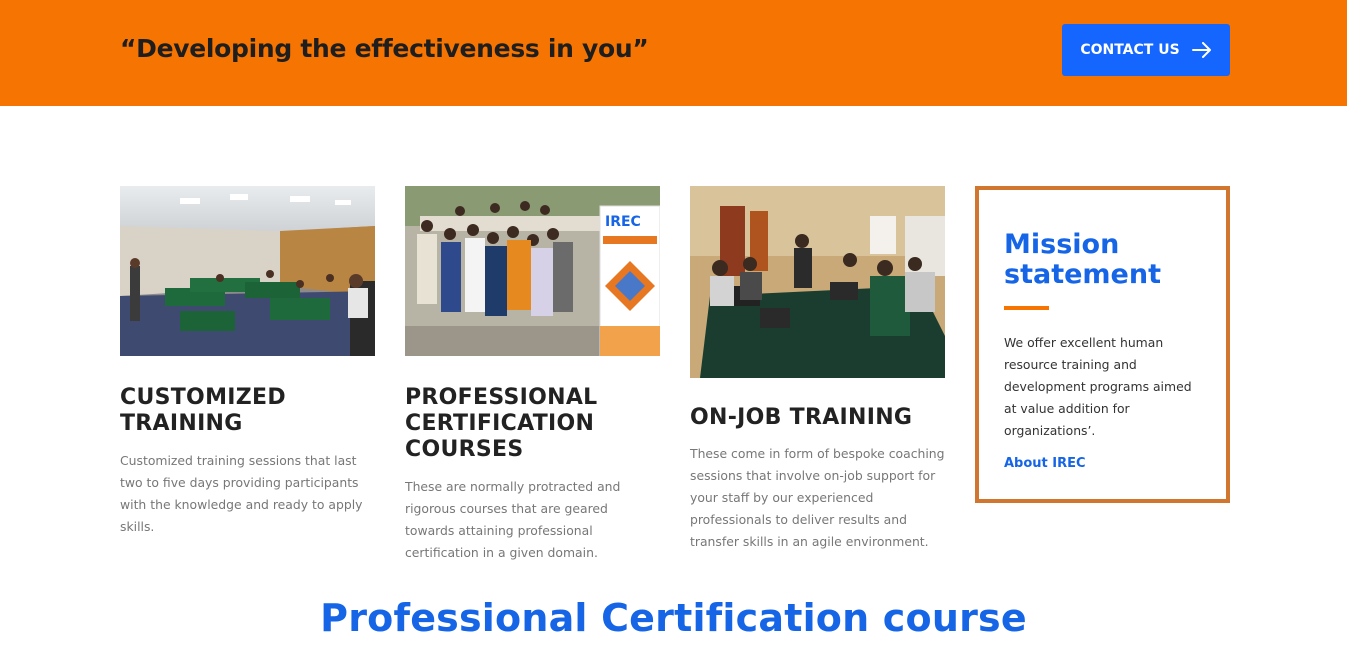  What do you see at coordinates (384, 48) in the screenshot?
I see `tagline: “Developing the effectiveness in you”` at bounding box center [384, 48].